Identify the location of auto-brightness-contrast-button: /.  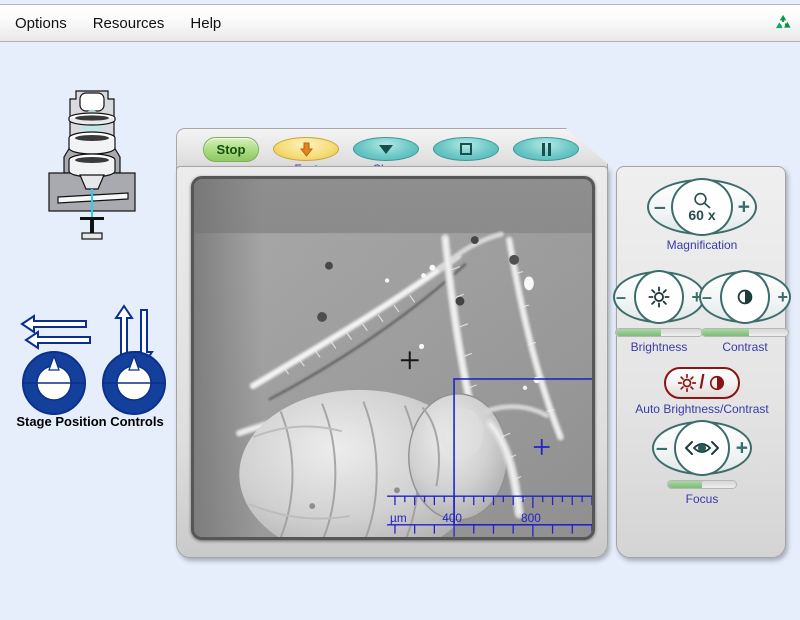
(702, 383).